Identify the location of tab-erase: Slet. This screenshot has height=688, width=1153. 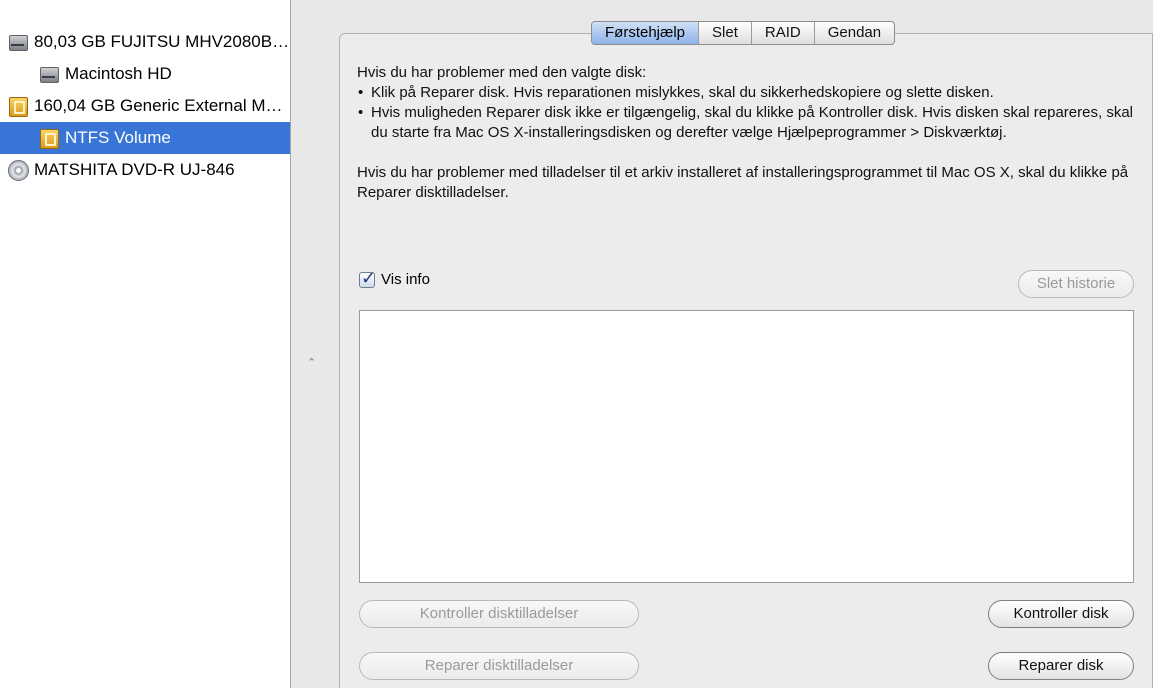
(724, 33).